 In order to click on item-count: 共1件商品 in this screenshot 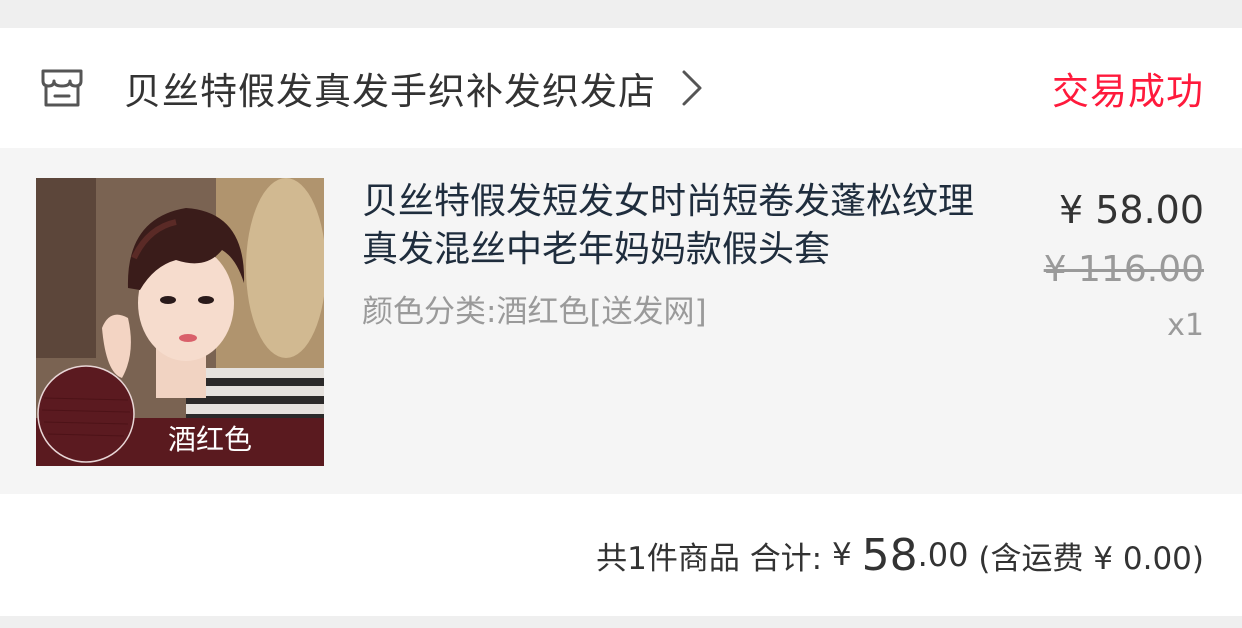, I will do `click(668, 558)`.